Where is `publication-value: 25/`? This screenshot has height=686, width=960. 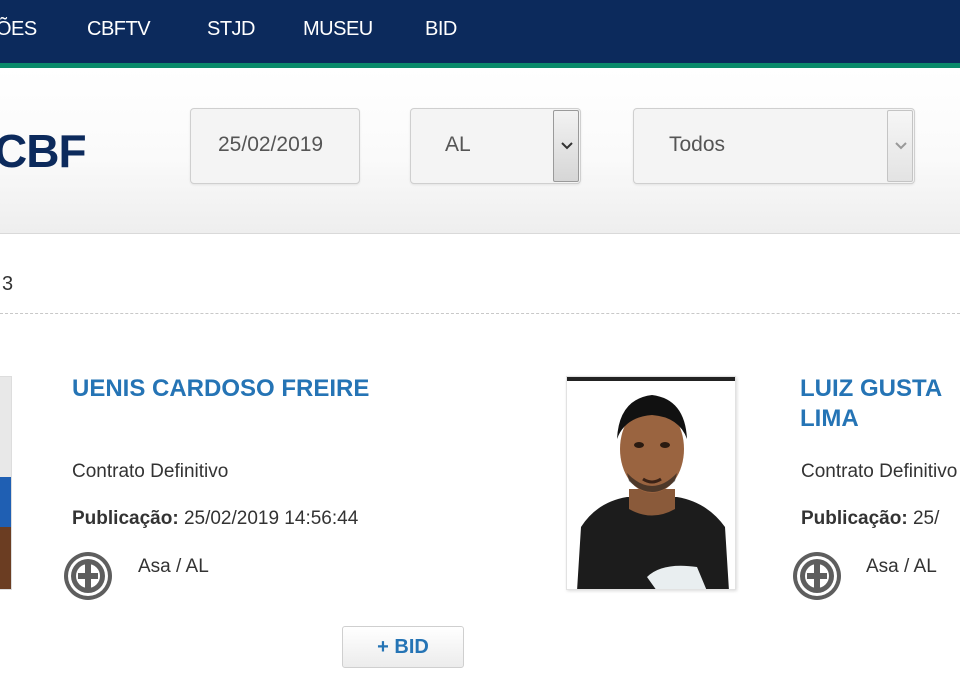 publication-value: 25/ is located at coordinates (926, 518).